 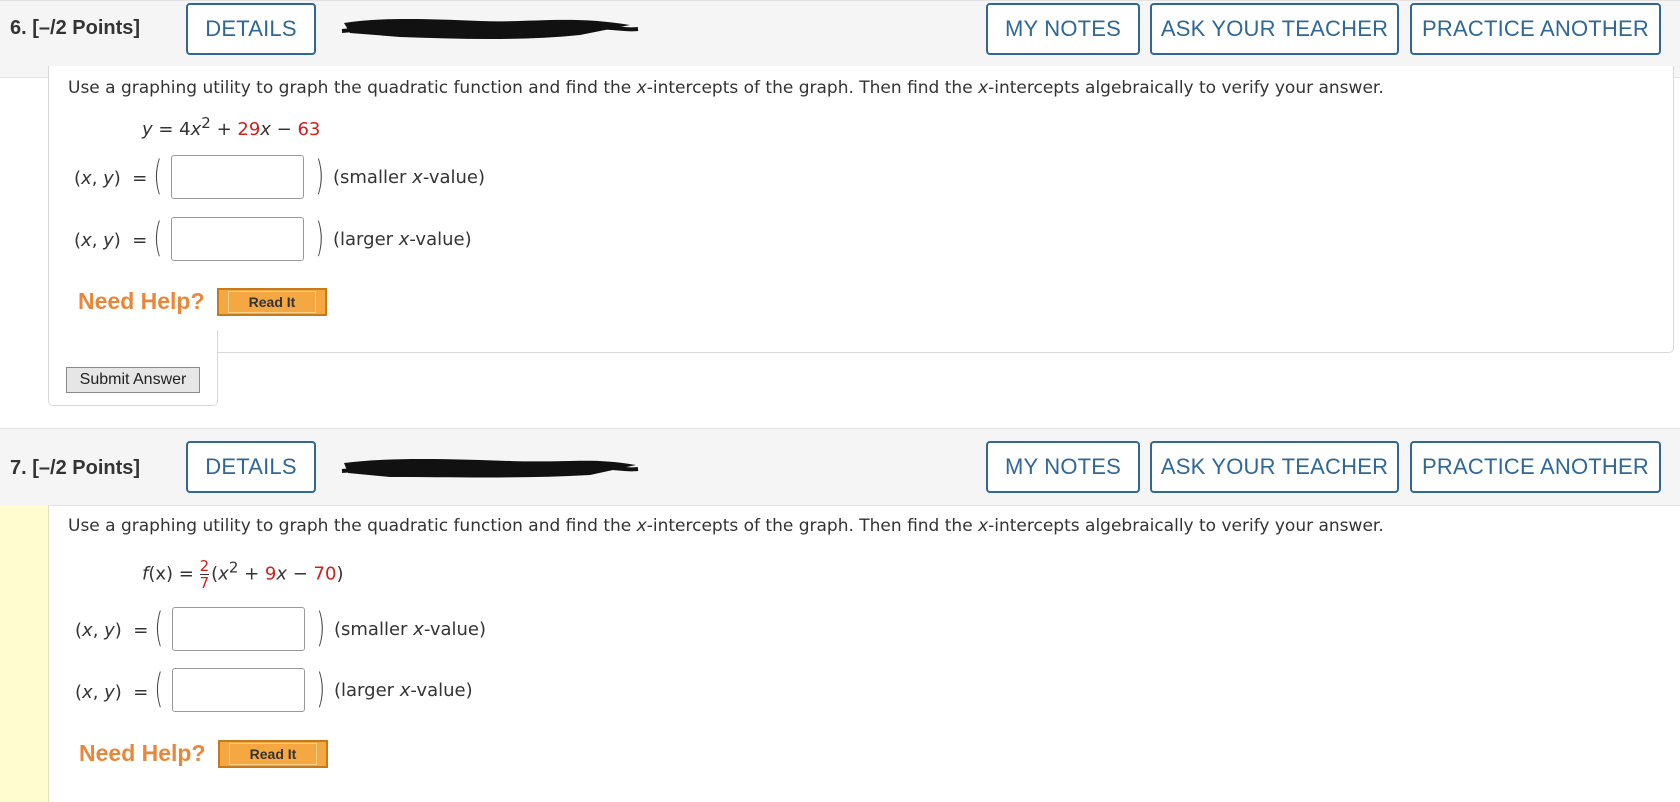 What do you see at coordinates (1535, 467) in the screenshot?
I see `q7-practice-another-button: PRACTICE ANOTHER` at bounding box center [1535, 467].